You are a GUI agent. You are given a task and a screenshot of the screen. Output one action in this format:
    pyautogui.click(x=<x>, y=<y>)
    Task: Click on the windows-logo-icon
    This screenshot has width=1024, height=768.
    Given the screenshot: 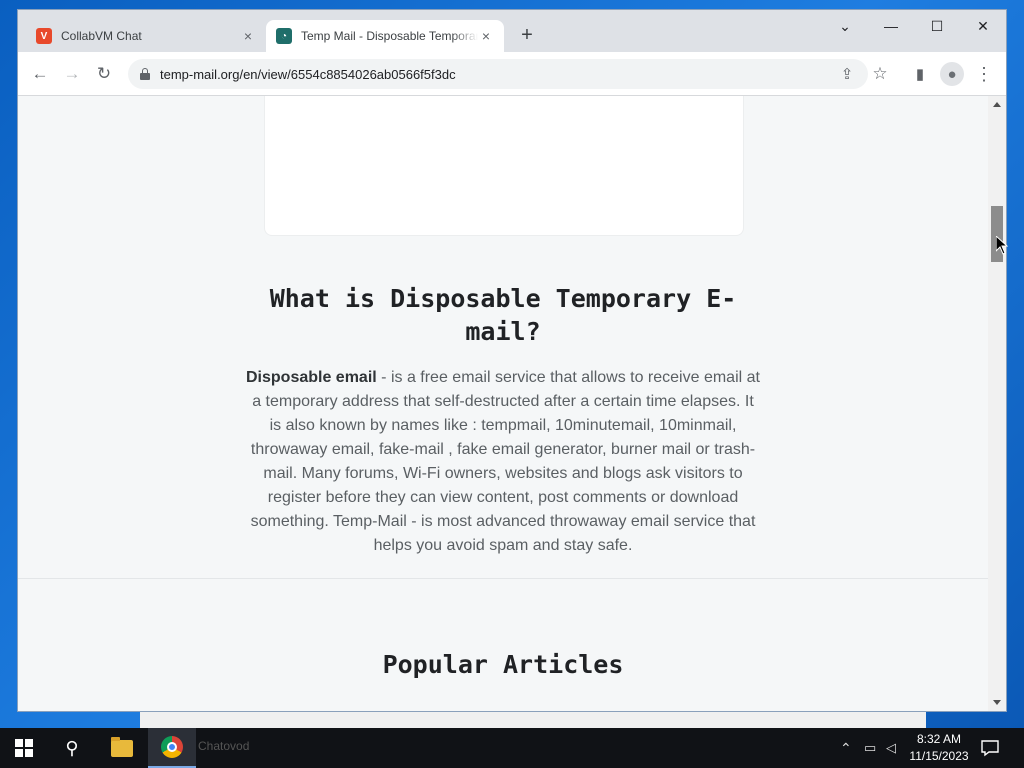 What is the action you would take?
    pyautogui.click(x=24, y=748)
    